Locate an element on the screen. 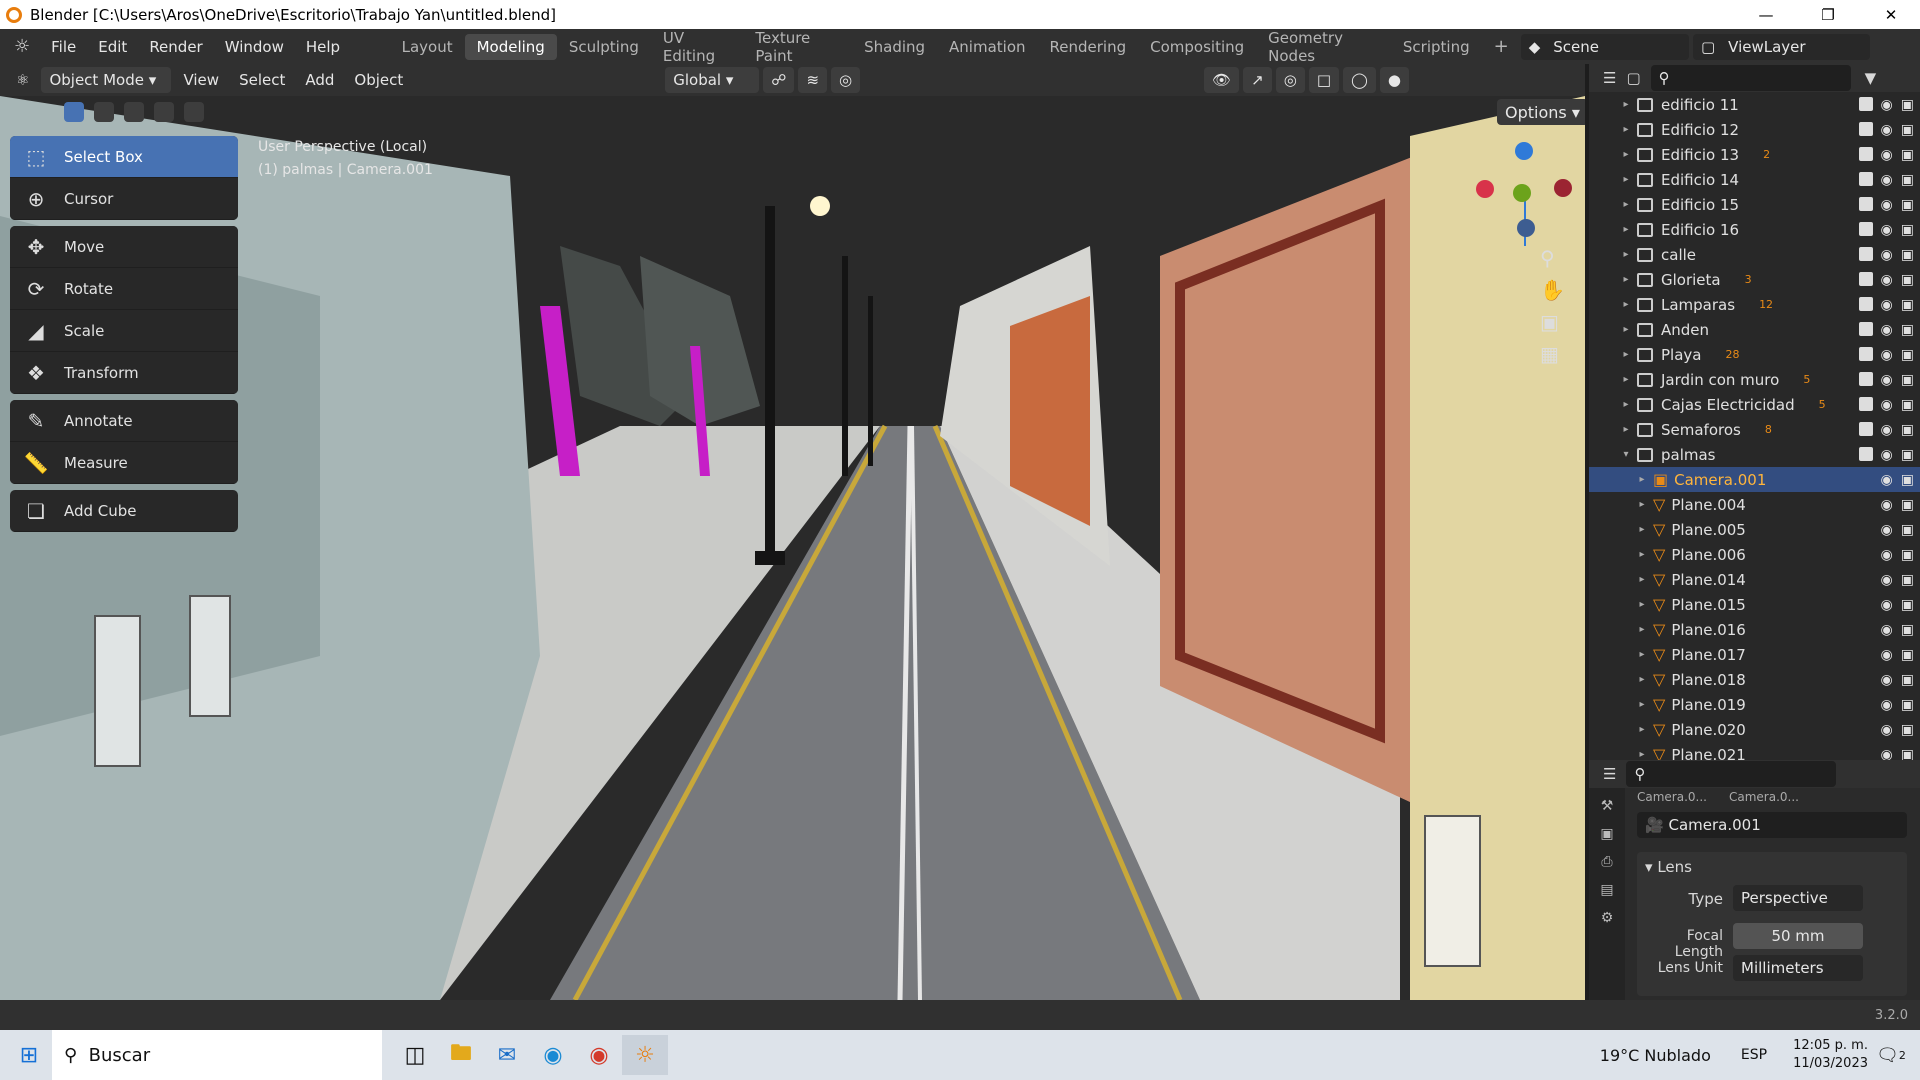  notifications-icon: 🗨 2 is located at coordinates (1891, 1055).